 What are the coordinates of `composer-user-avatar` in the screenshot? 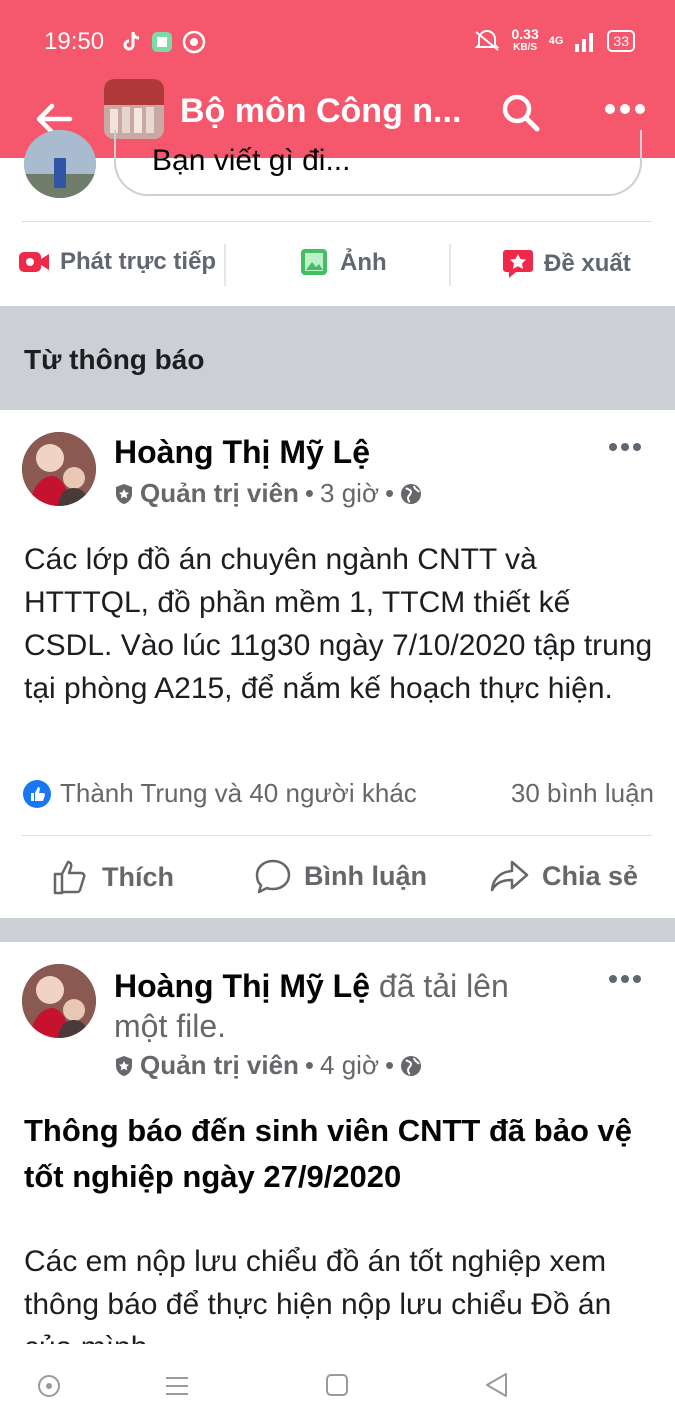 It's located at (60, 164).